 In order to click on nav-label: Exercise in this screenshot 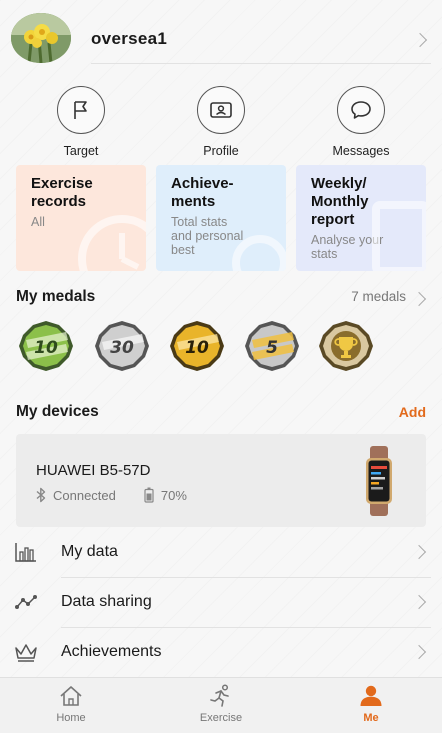, I will do `click(221, 718)`.